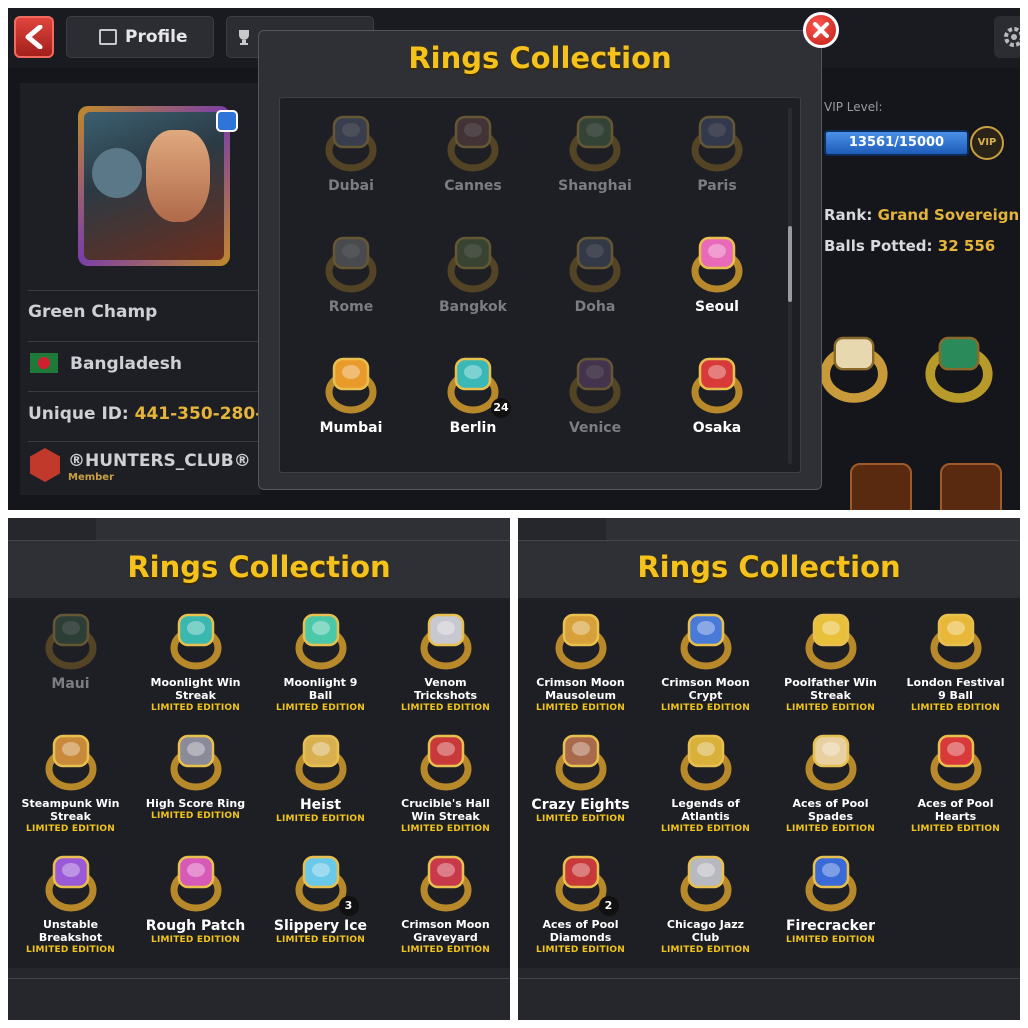 Image resolution: width=1028 pixels, height=1028 pixels. Describe the element at coordinates (987, 143) in the screenshot. I see `vip-badge-icon: VIP` at that location.